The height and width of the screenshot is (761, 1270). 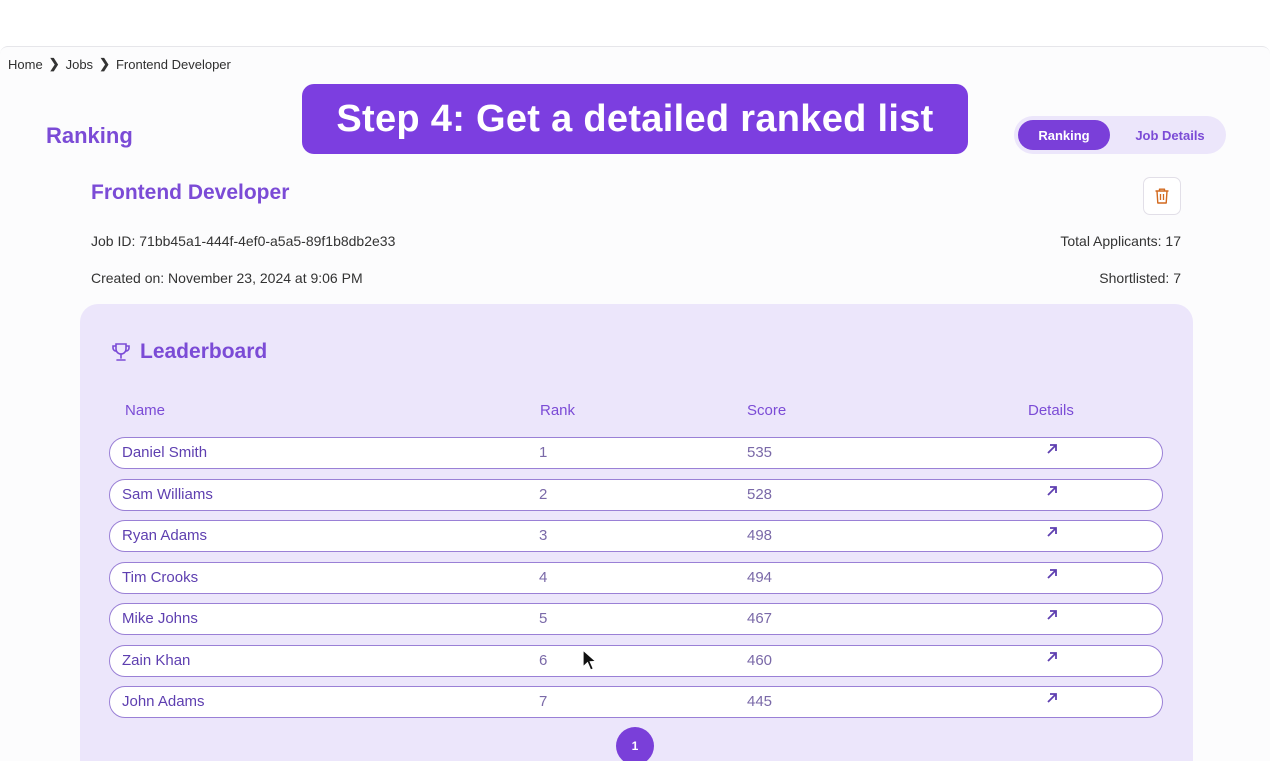 I want to click on applicant-score: 445, so click(x=760, y=701).